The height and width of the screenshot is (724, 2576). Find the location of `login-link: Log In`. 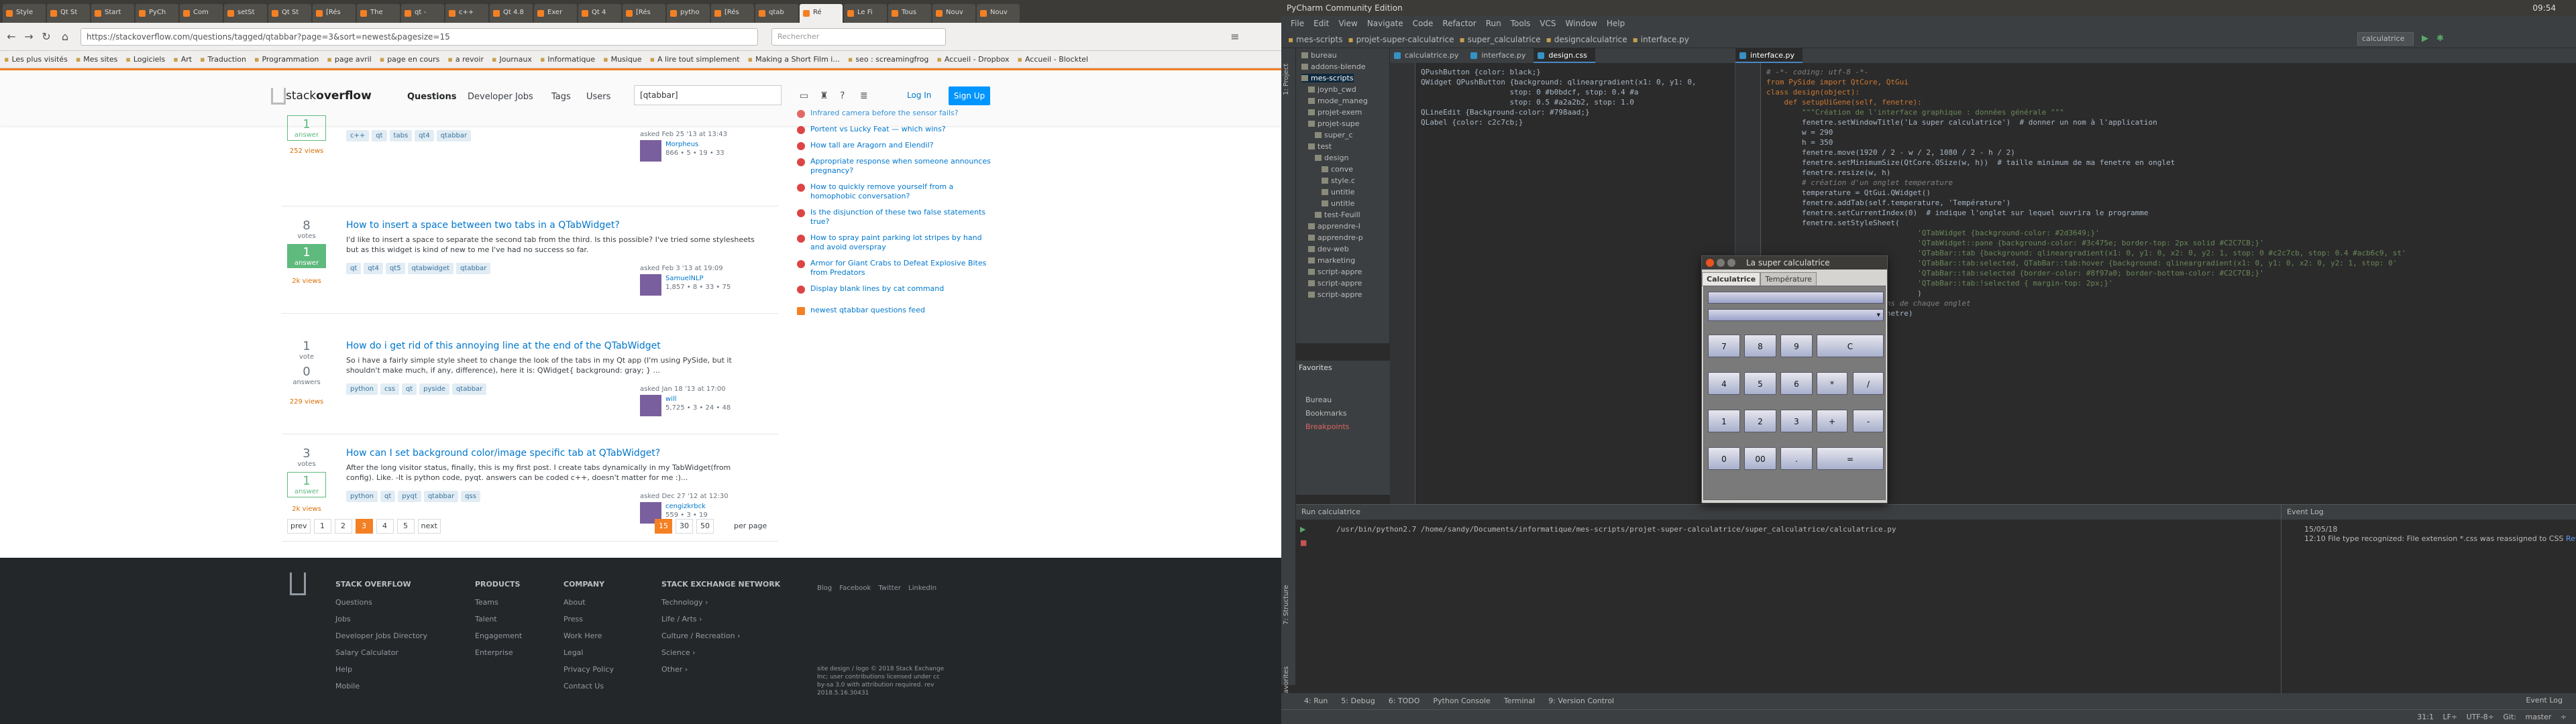

login-link: Log In is located at coordinates (919, 95).